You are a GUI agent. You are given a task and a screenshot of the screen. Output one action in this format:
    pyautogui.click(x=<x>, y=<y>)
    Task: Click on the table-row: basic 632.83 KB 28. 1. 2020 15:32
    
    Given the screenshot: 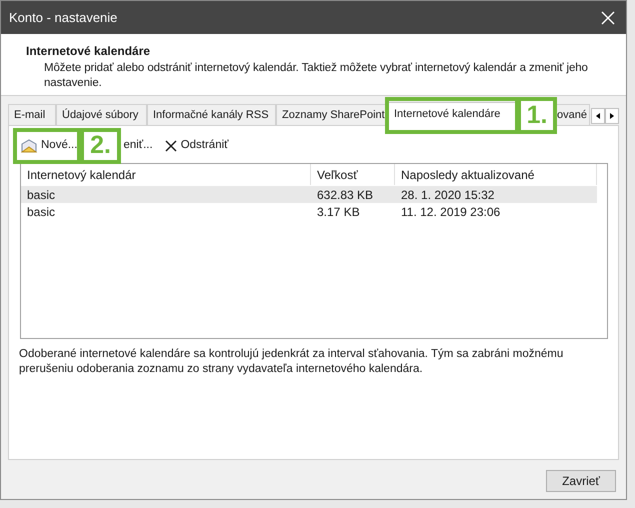 What is the action you would take?
    pyautogui.click(x=309, y=194)
    